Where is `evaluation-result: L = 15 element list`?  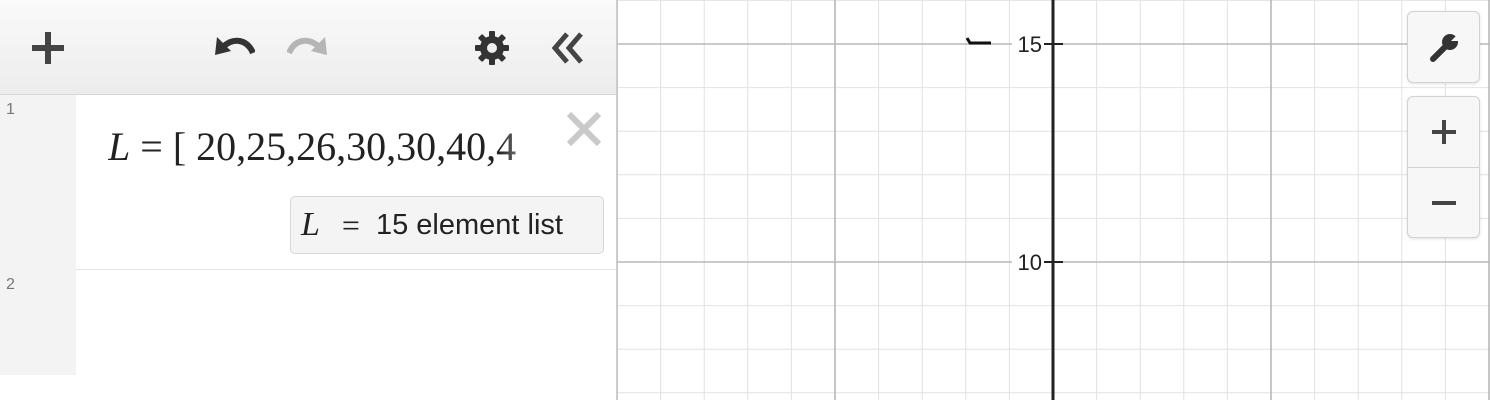 evaluation-result: L = 15 element list is located at coordinates (447, 225).